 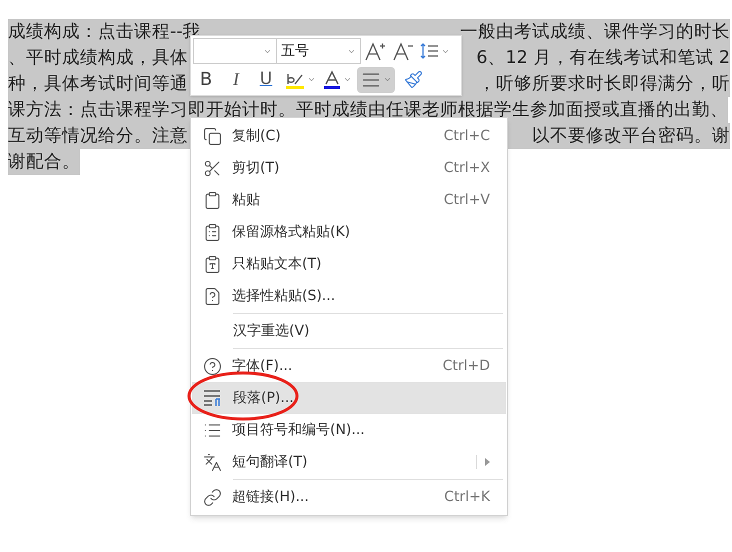 I want to click on link-icon, so click(x=212, y=497).